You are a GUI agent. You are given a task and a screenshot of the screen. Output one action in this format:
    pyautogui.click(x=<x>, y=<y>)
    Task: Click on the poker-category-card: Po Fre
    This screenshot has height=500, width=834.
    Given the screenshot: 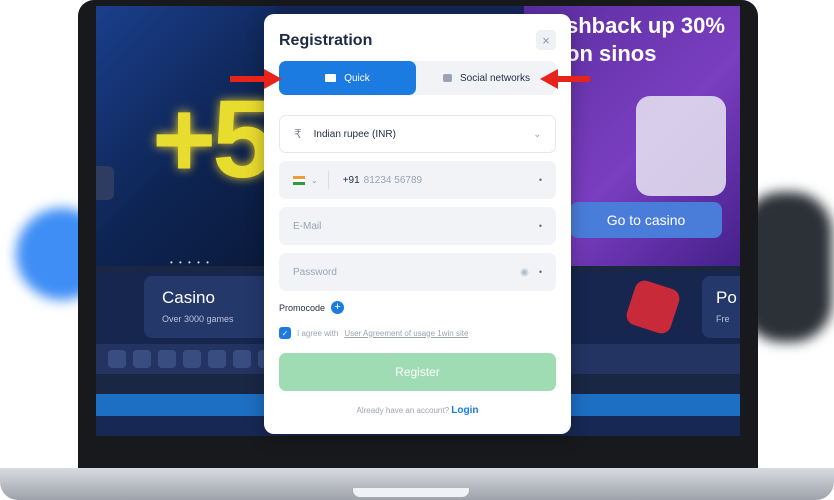 What is the action you would take?
    pyautogui.click(x=721, y=307)
    